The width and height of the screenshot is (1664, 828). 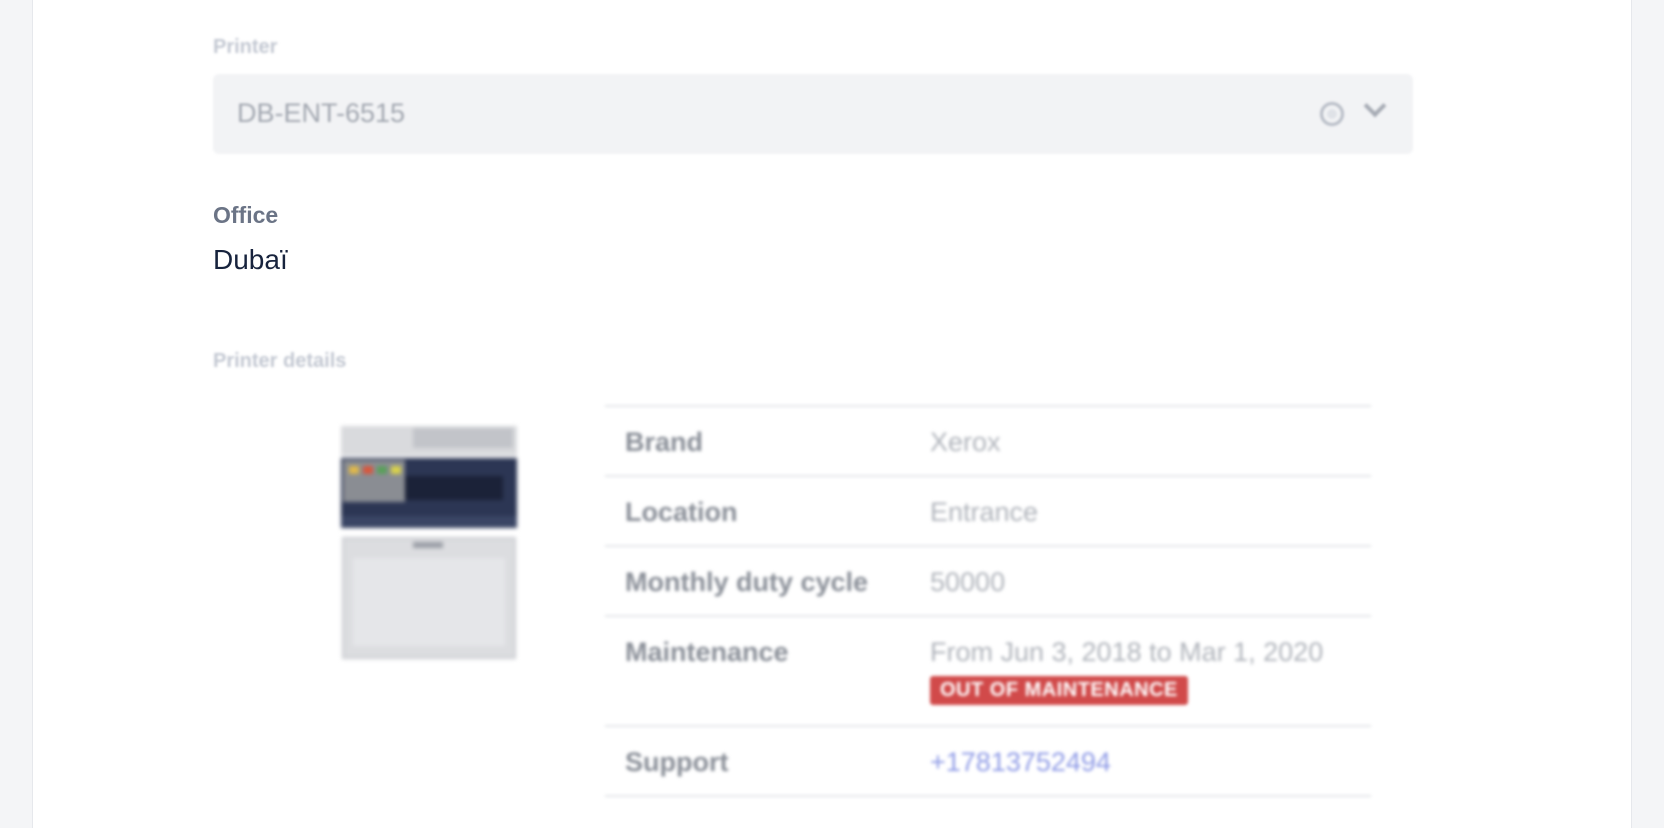 I want to click on row-key: Monthly duty cycle, so click(x=757, y=580).